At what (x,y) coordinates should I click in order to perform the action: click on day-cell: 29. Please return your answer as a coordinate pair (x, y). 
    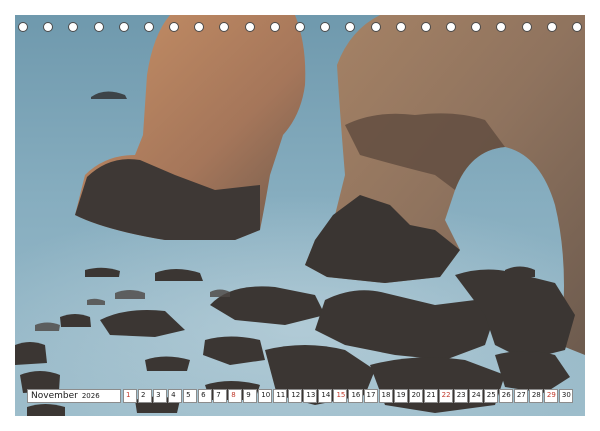
    Looking at the image, I should click on (550, 396).